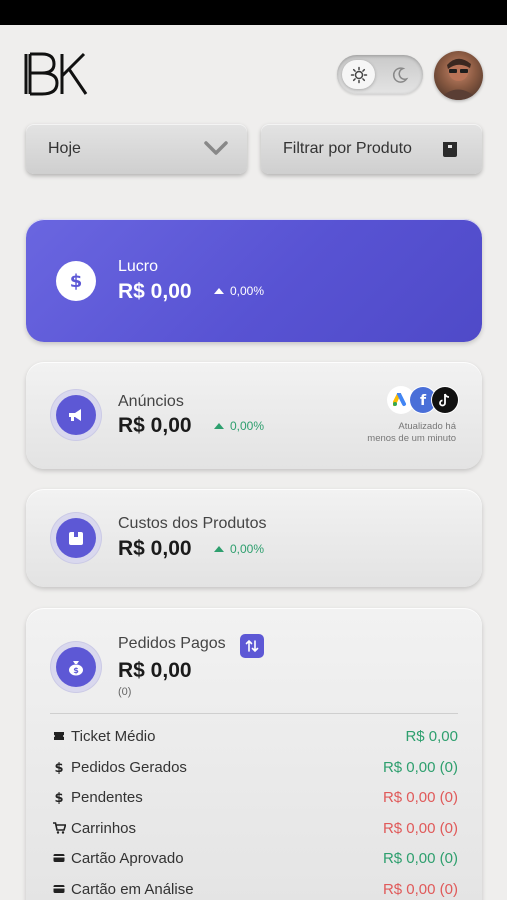 Image resolution: width=507 pixels, height=900 pixels. Describe the element at coordinates (138, 266) in the screenshot. I see `lucro-title: Lucro` at that location.